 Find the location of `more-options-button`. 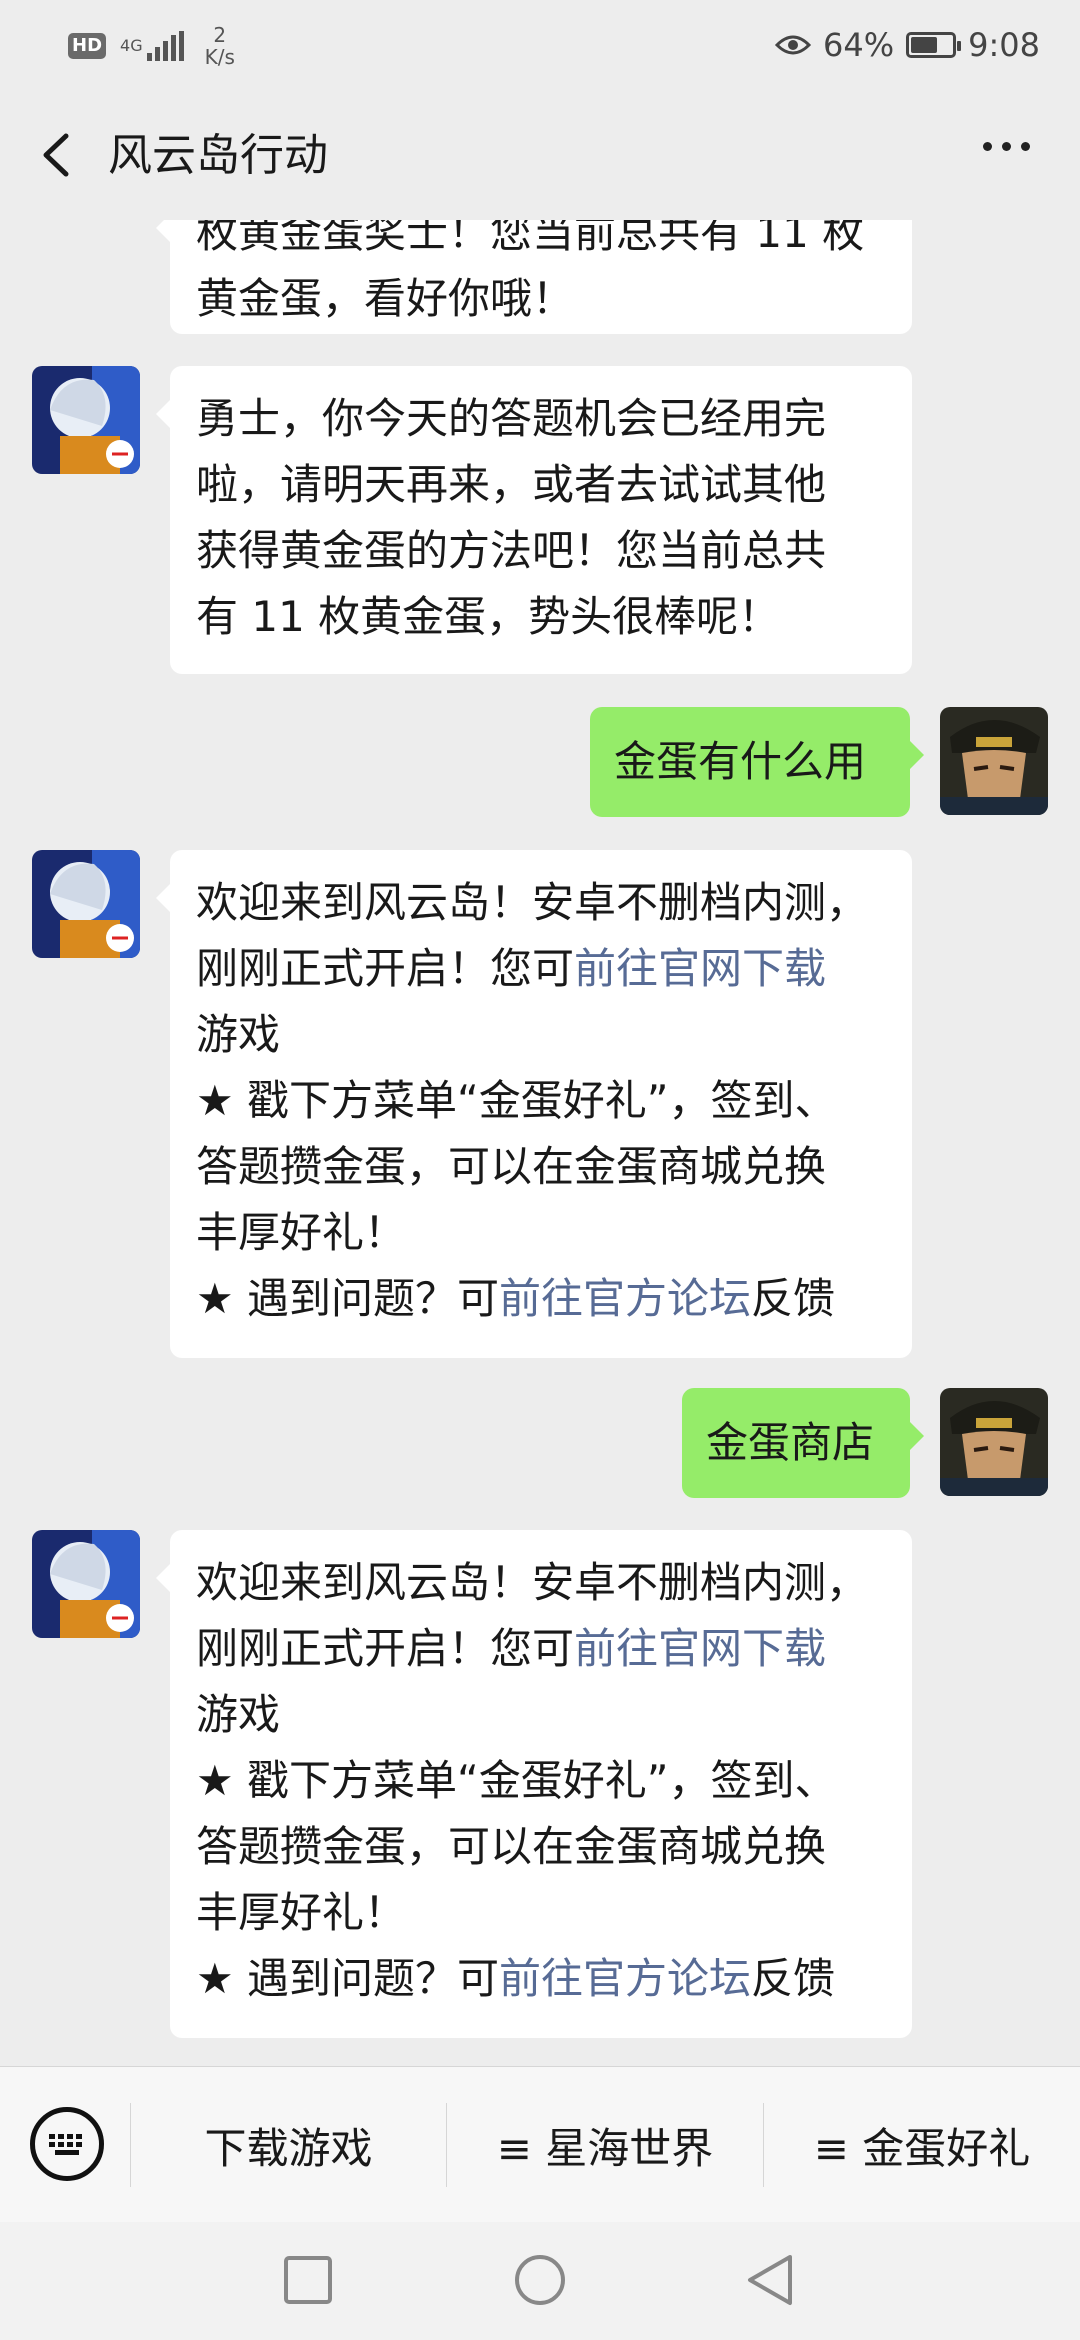

more-options-button is located at coordinates (1006, 146).